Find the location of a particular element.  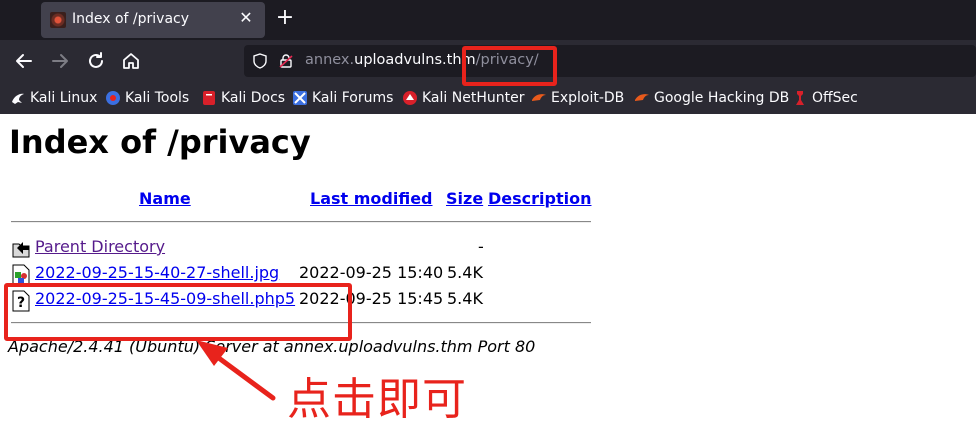

bookmark-label: Kali Forums is located at coordinates (353, 98).